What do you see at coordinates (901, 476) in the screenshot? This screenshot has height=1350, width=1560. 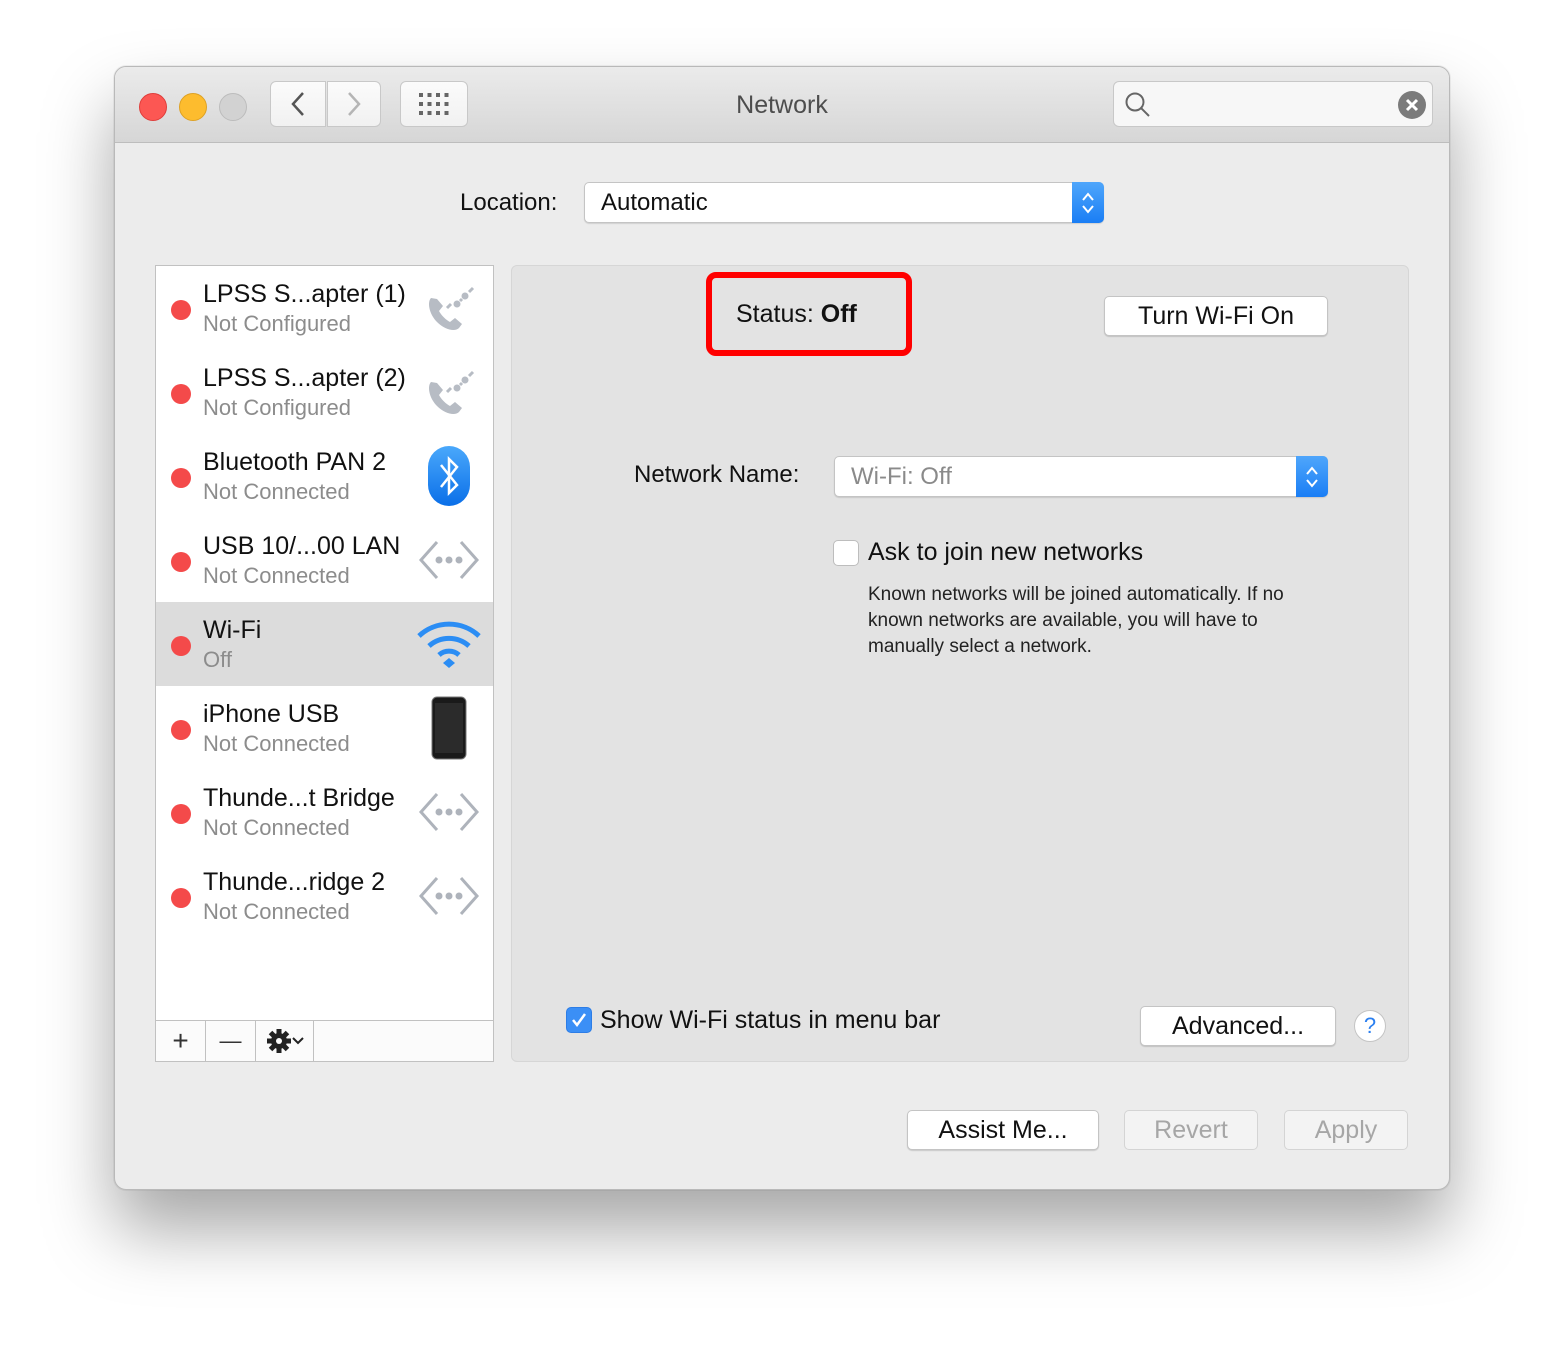 I see `network-name-value: Wi-Fi: Off` at bounding box center [901, 476].